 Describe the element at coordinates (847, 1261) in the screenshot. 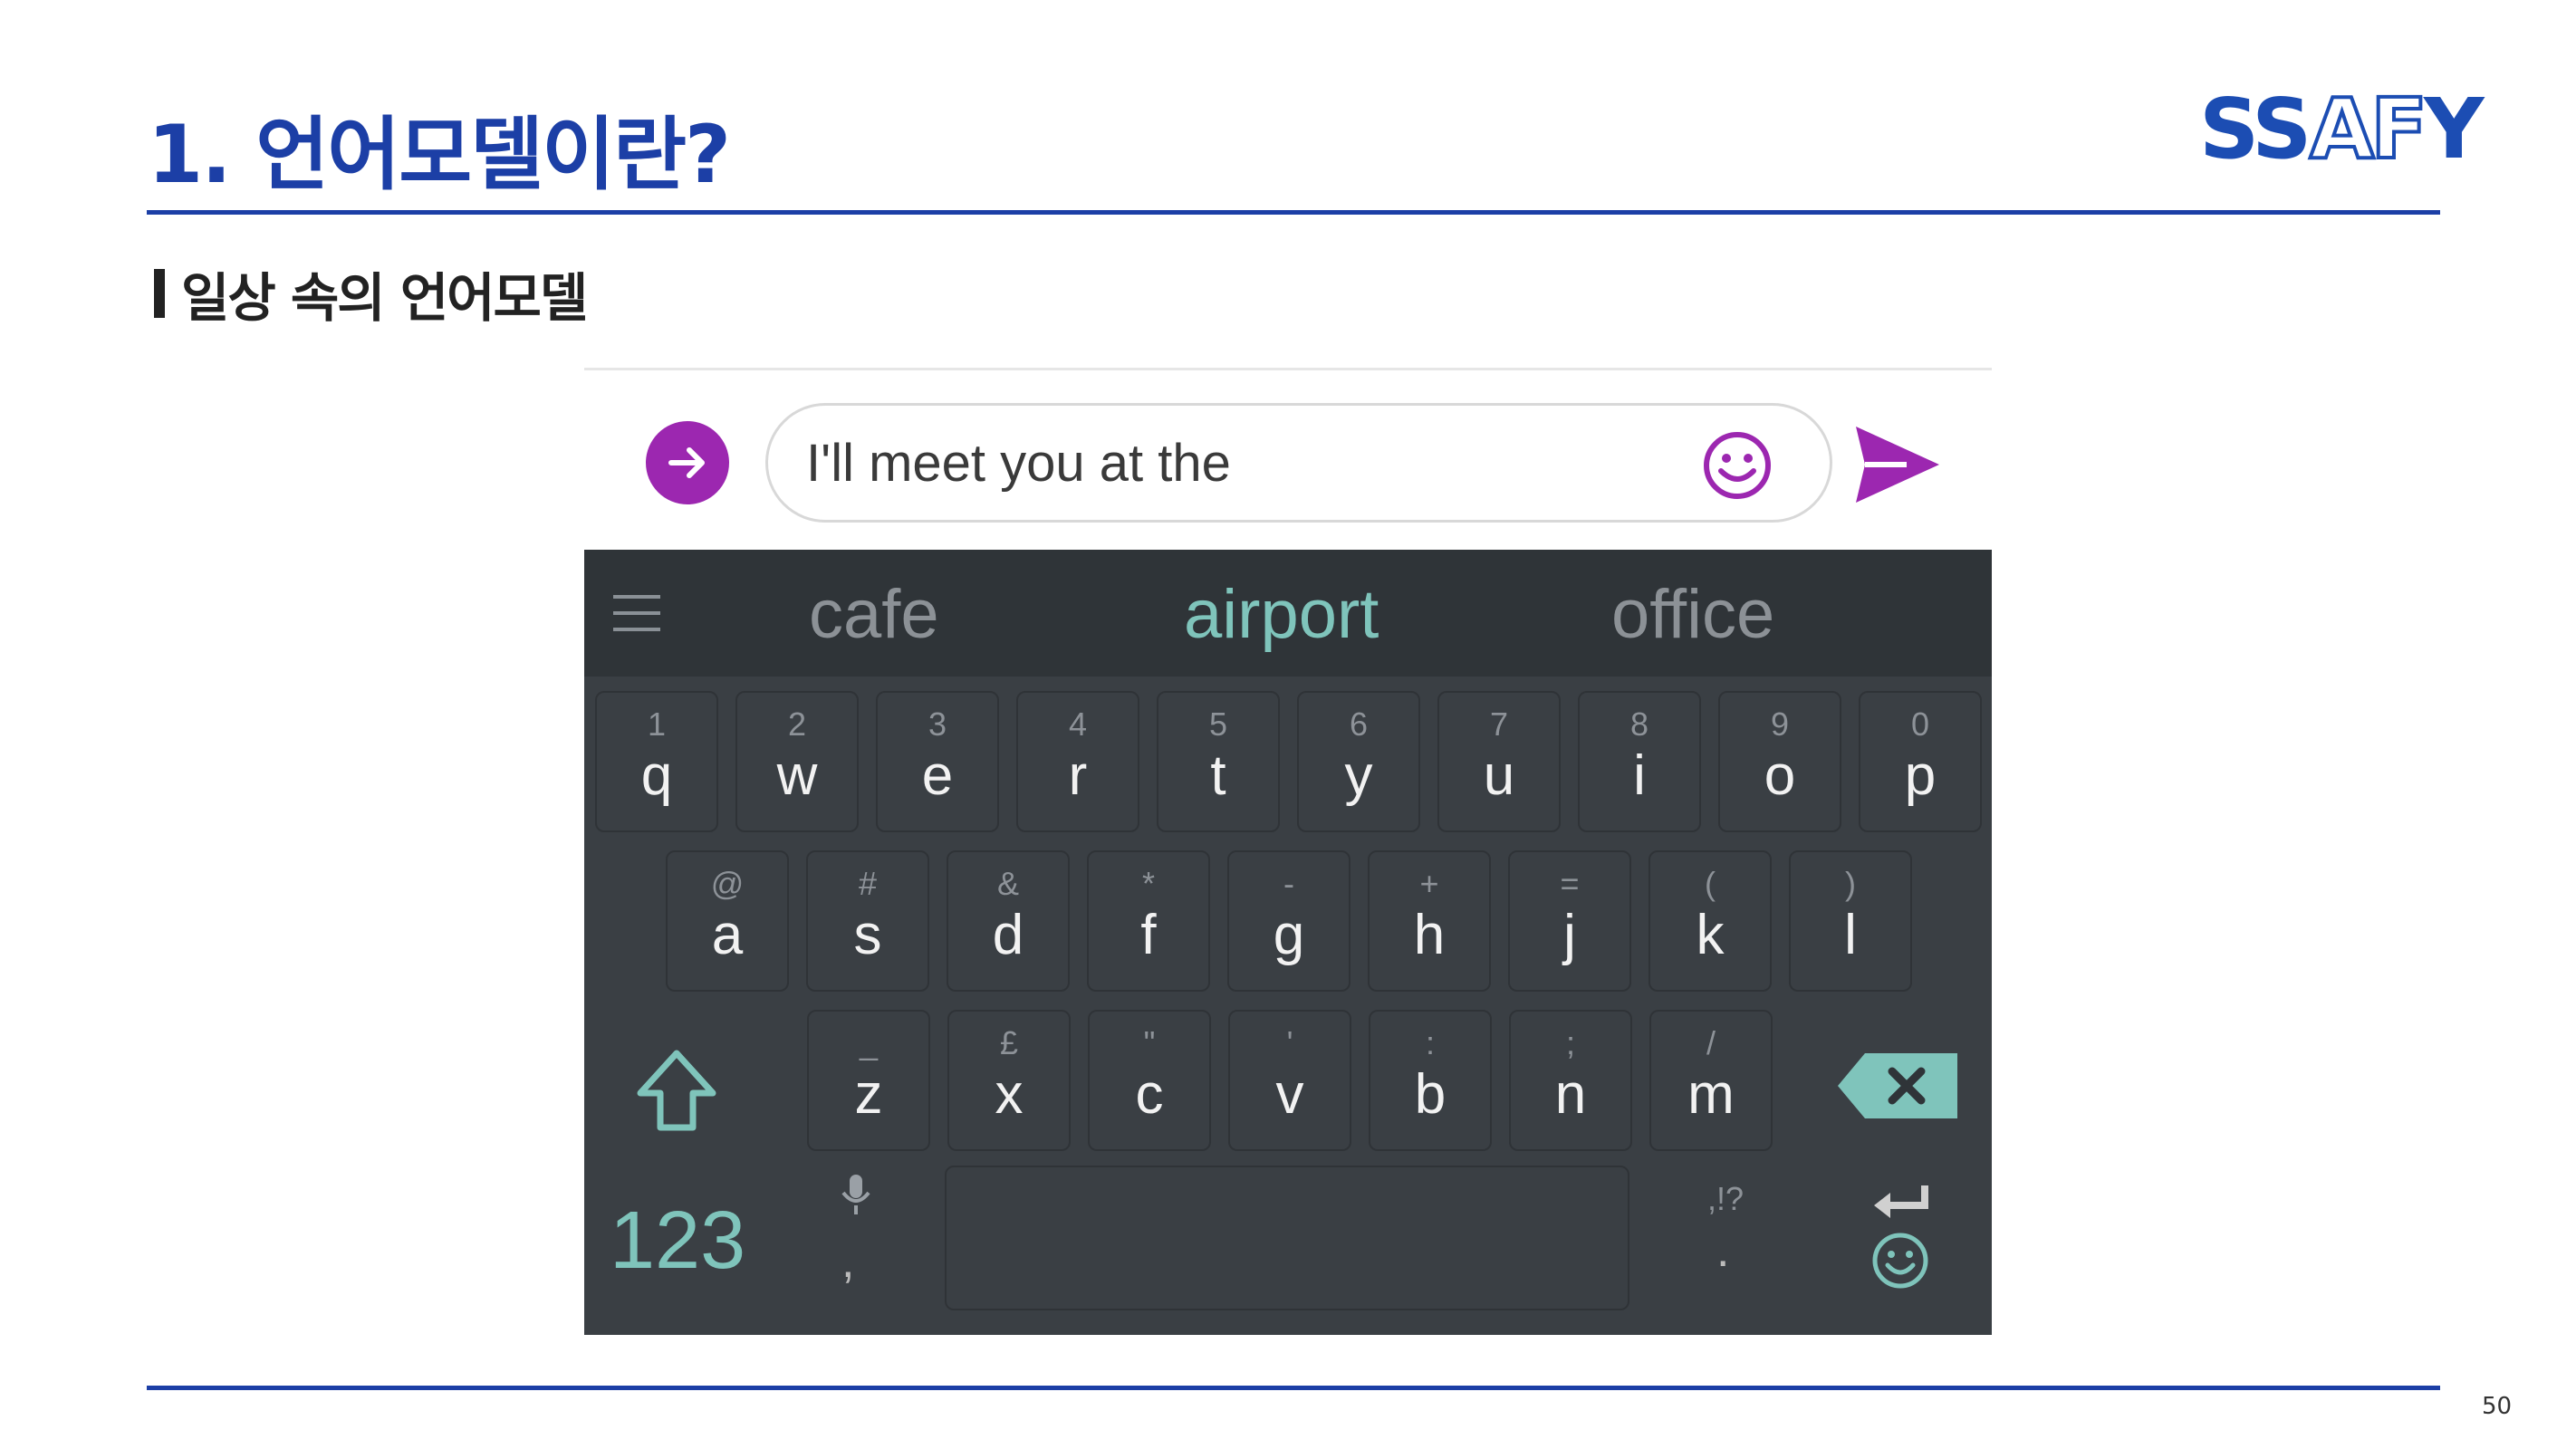

I see `comma-key: ,` at that location.